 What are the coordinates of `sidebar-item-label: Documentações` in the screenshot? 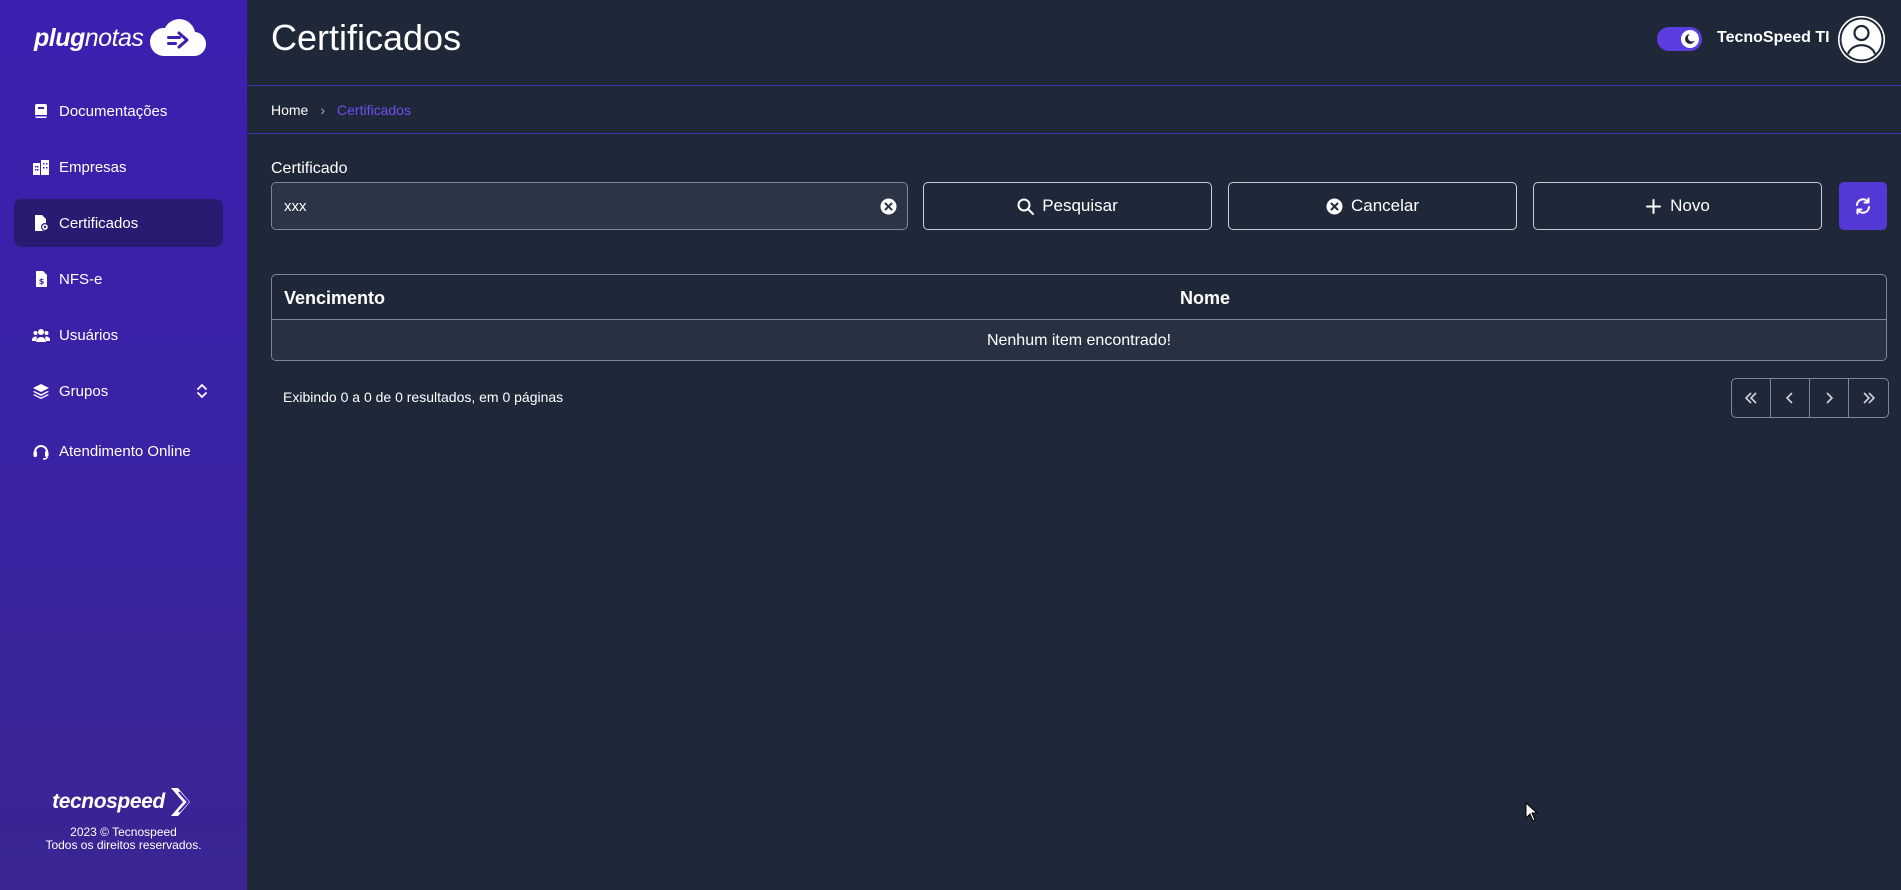 It's located at (113, 111).